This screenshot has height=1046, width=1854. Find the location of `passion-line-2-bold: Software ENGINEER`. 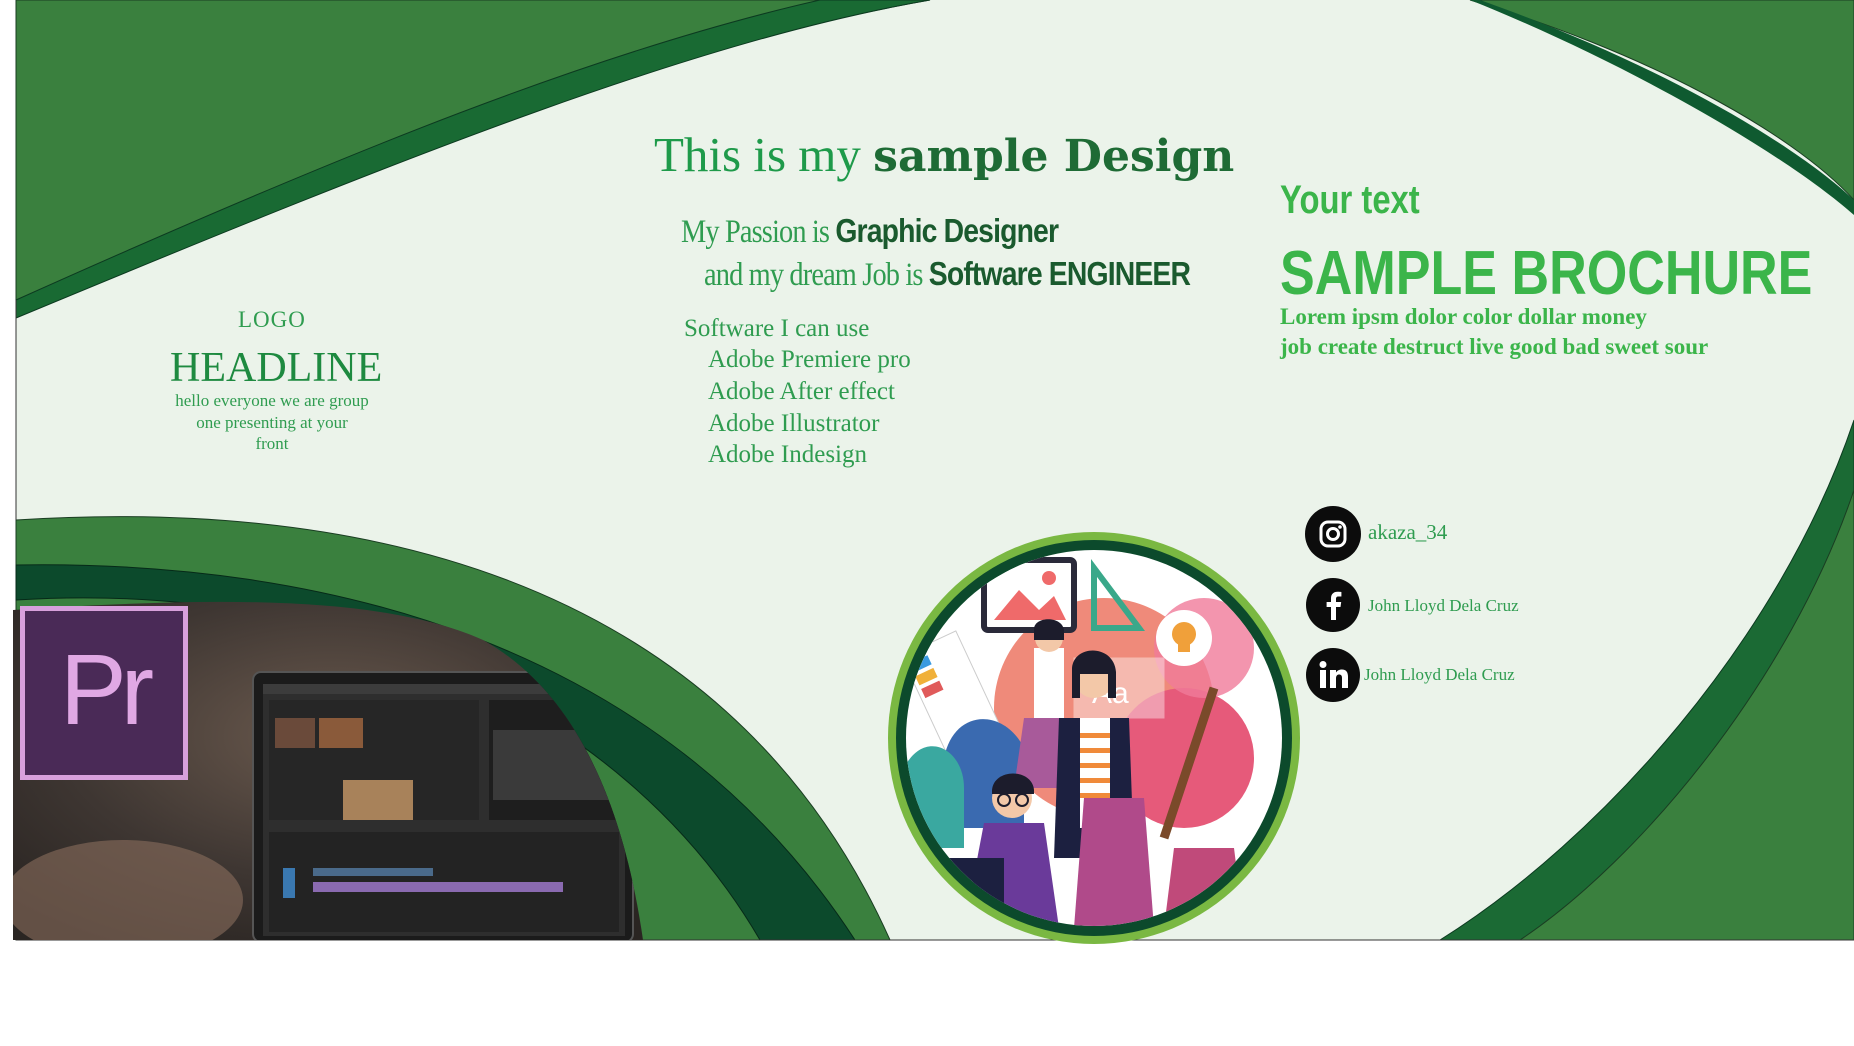

passion-line-2-bold: Software ENGINEER is located at coordinates (1059, 273).